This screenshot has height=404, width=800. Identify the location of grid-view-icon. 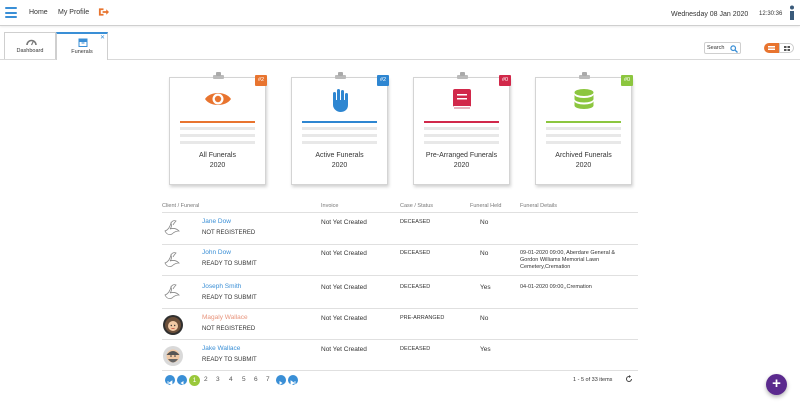
(787, 48).